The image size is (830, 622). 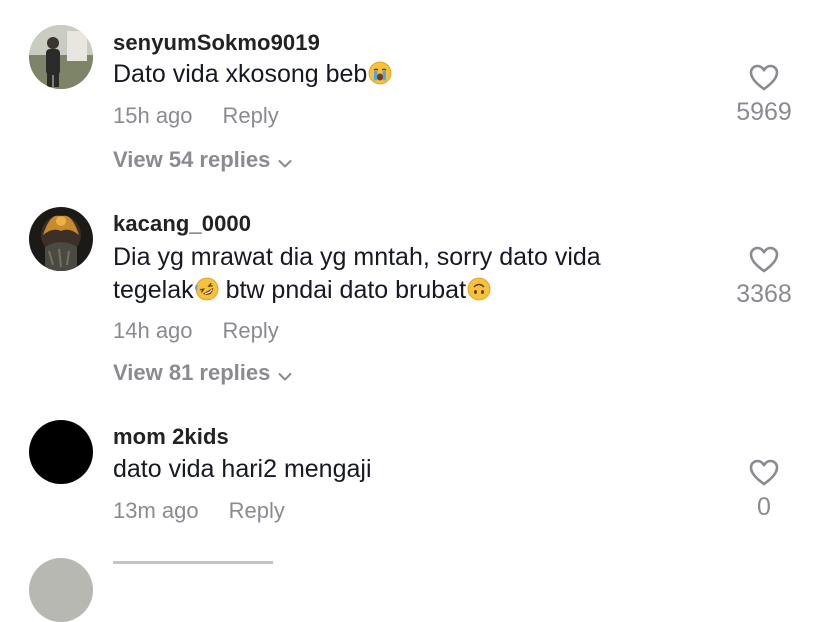 I want to click on loudly-crying-face-icon, so click(x=380, y=73).